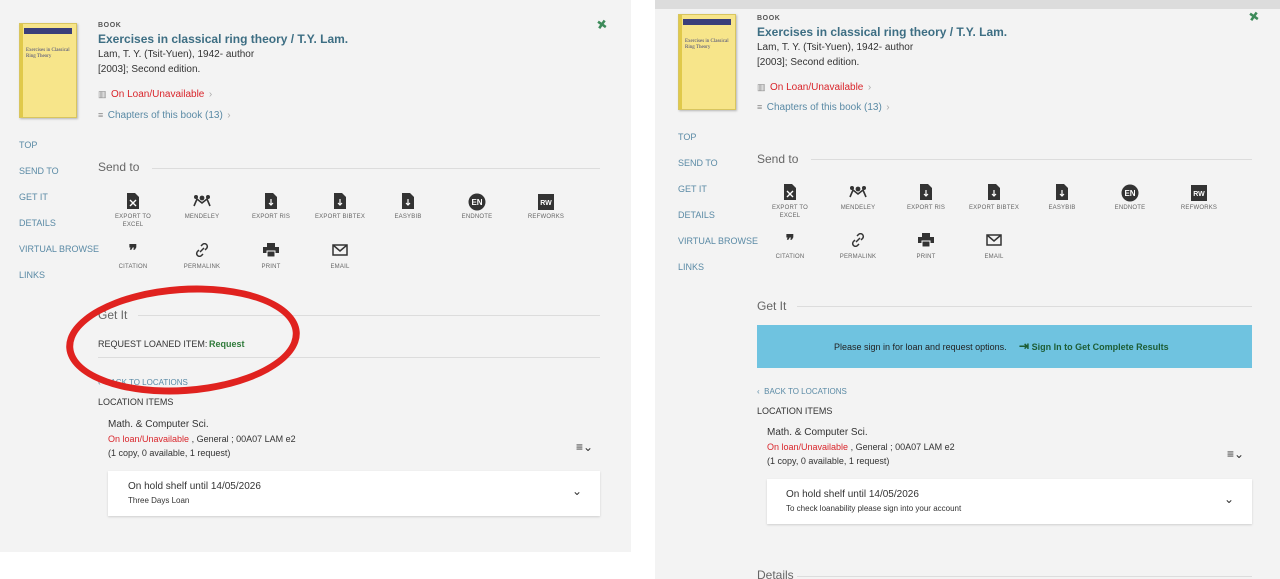 The width and height of the screenshot is (1280, 579). What do you see at coordinates (790, 193) in the screenshot?
I see `excel-icon` at bounding box center [790, 193].